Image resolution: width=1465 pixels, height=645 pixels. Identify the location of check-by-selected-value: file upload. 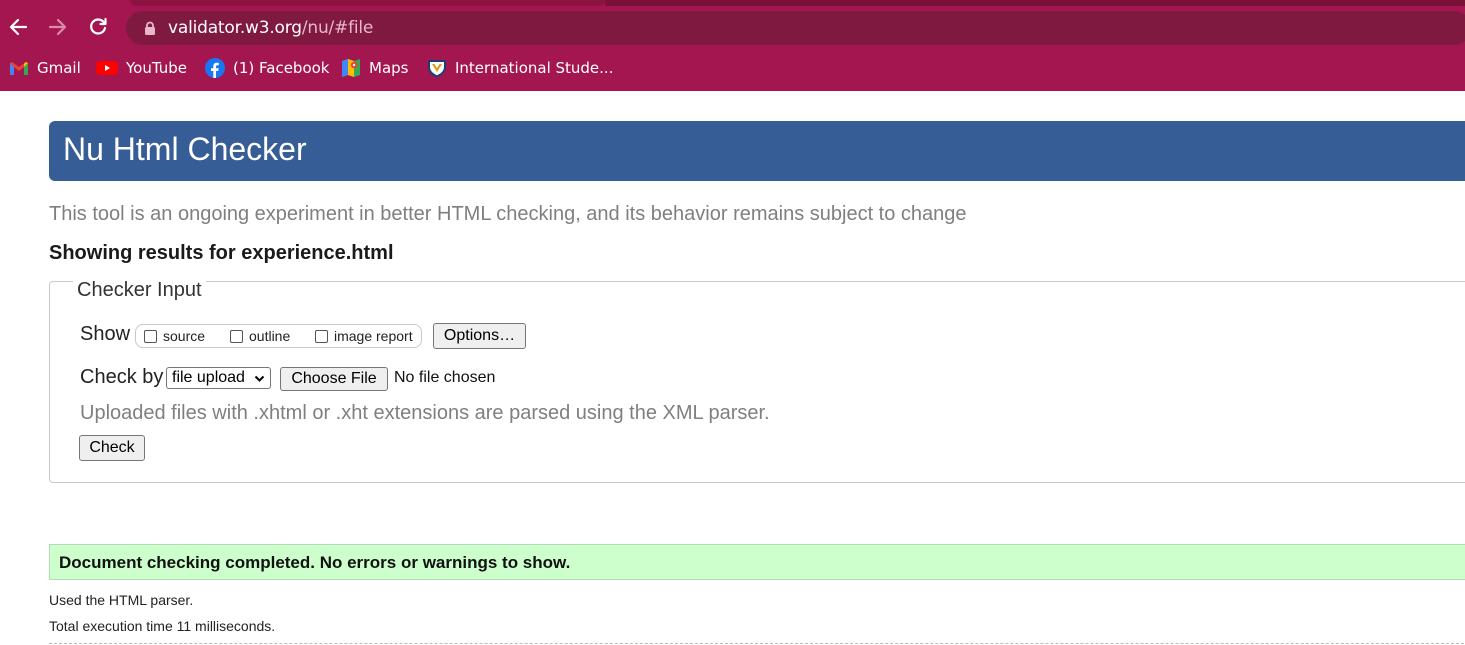
(208, 377).